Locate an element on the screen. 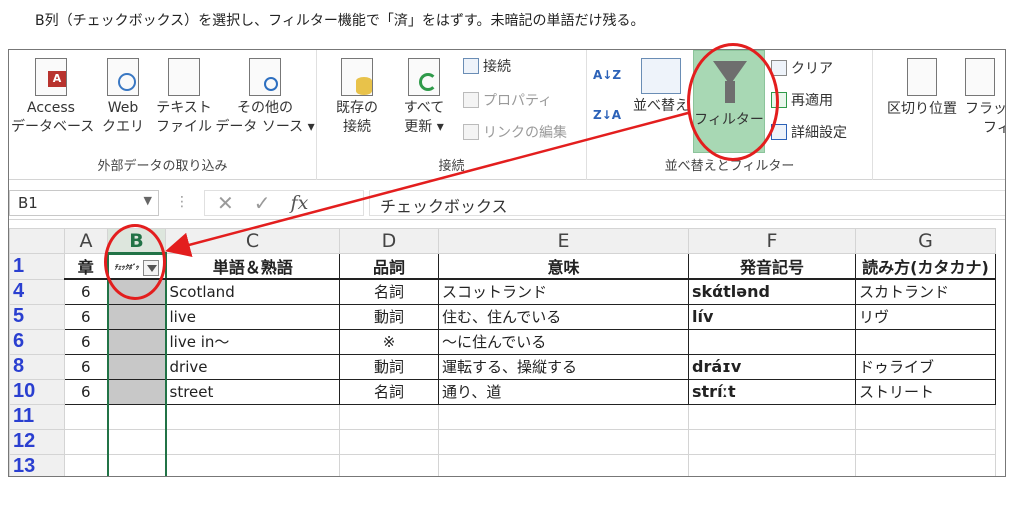 The height and width of the screenshot is (519, 1029). select-all-corner is located at coordinates (37, 241).